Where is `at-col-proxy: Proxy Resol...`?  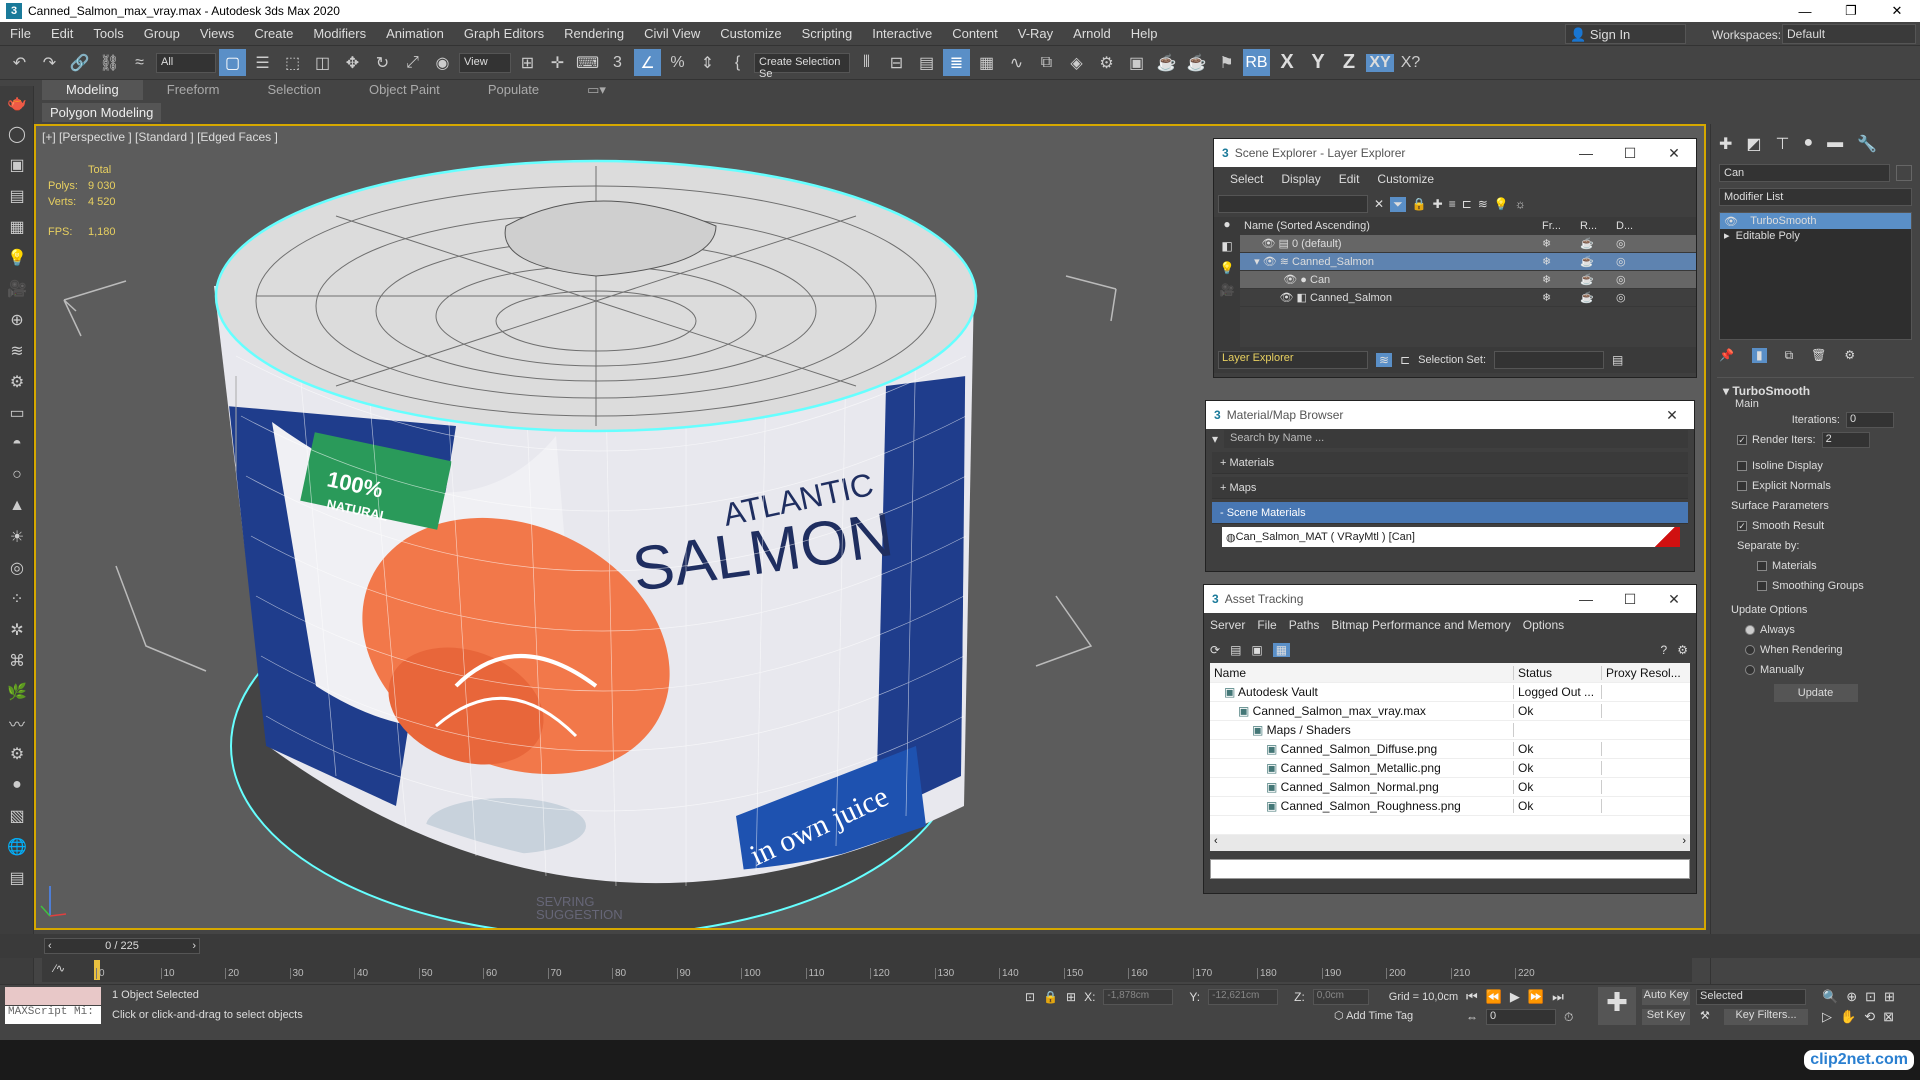 at-col-proxy: Proxy Resol... is located at coordinates (1646, 673).